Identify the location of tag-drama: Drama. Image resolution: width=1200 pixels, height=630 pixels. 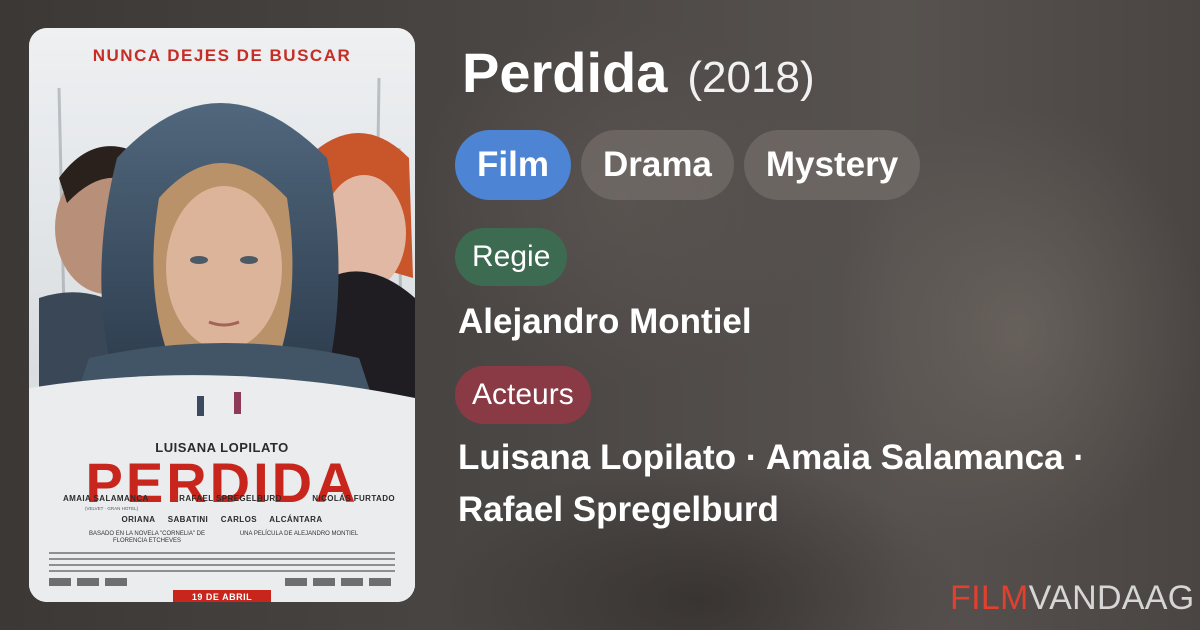
(657, 165).